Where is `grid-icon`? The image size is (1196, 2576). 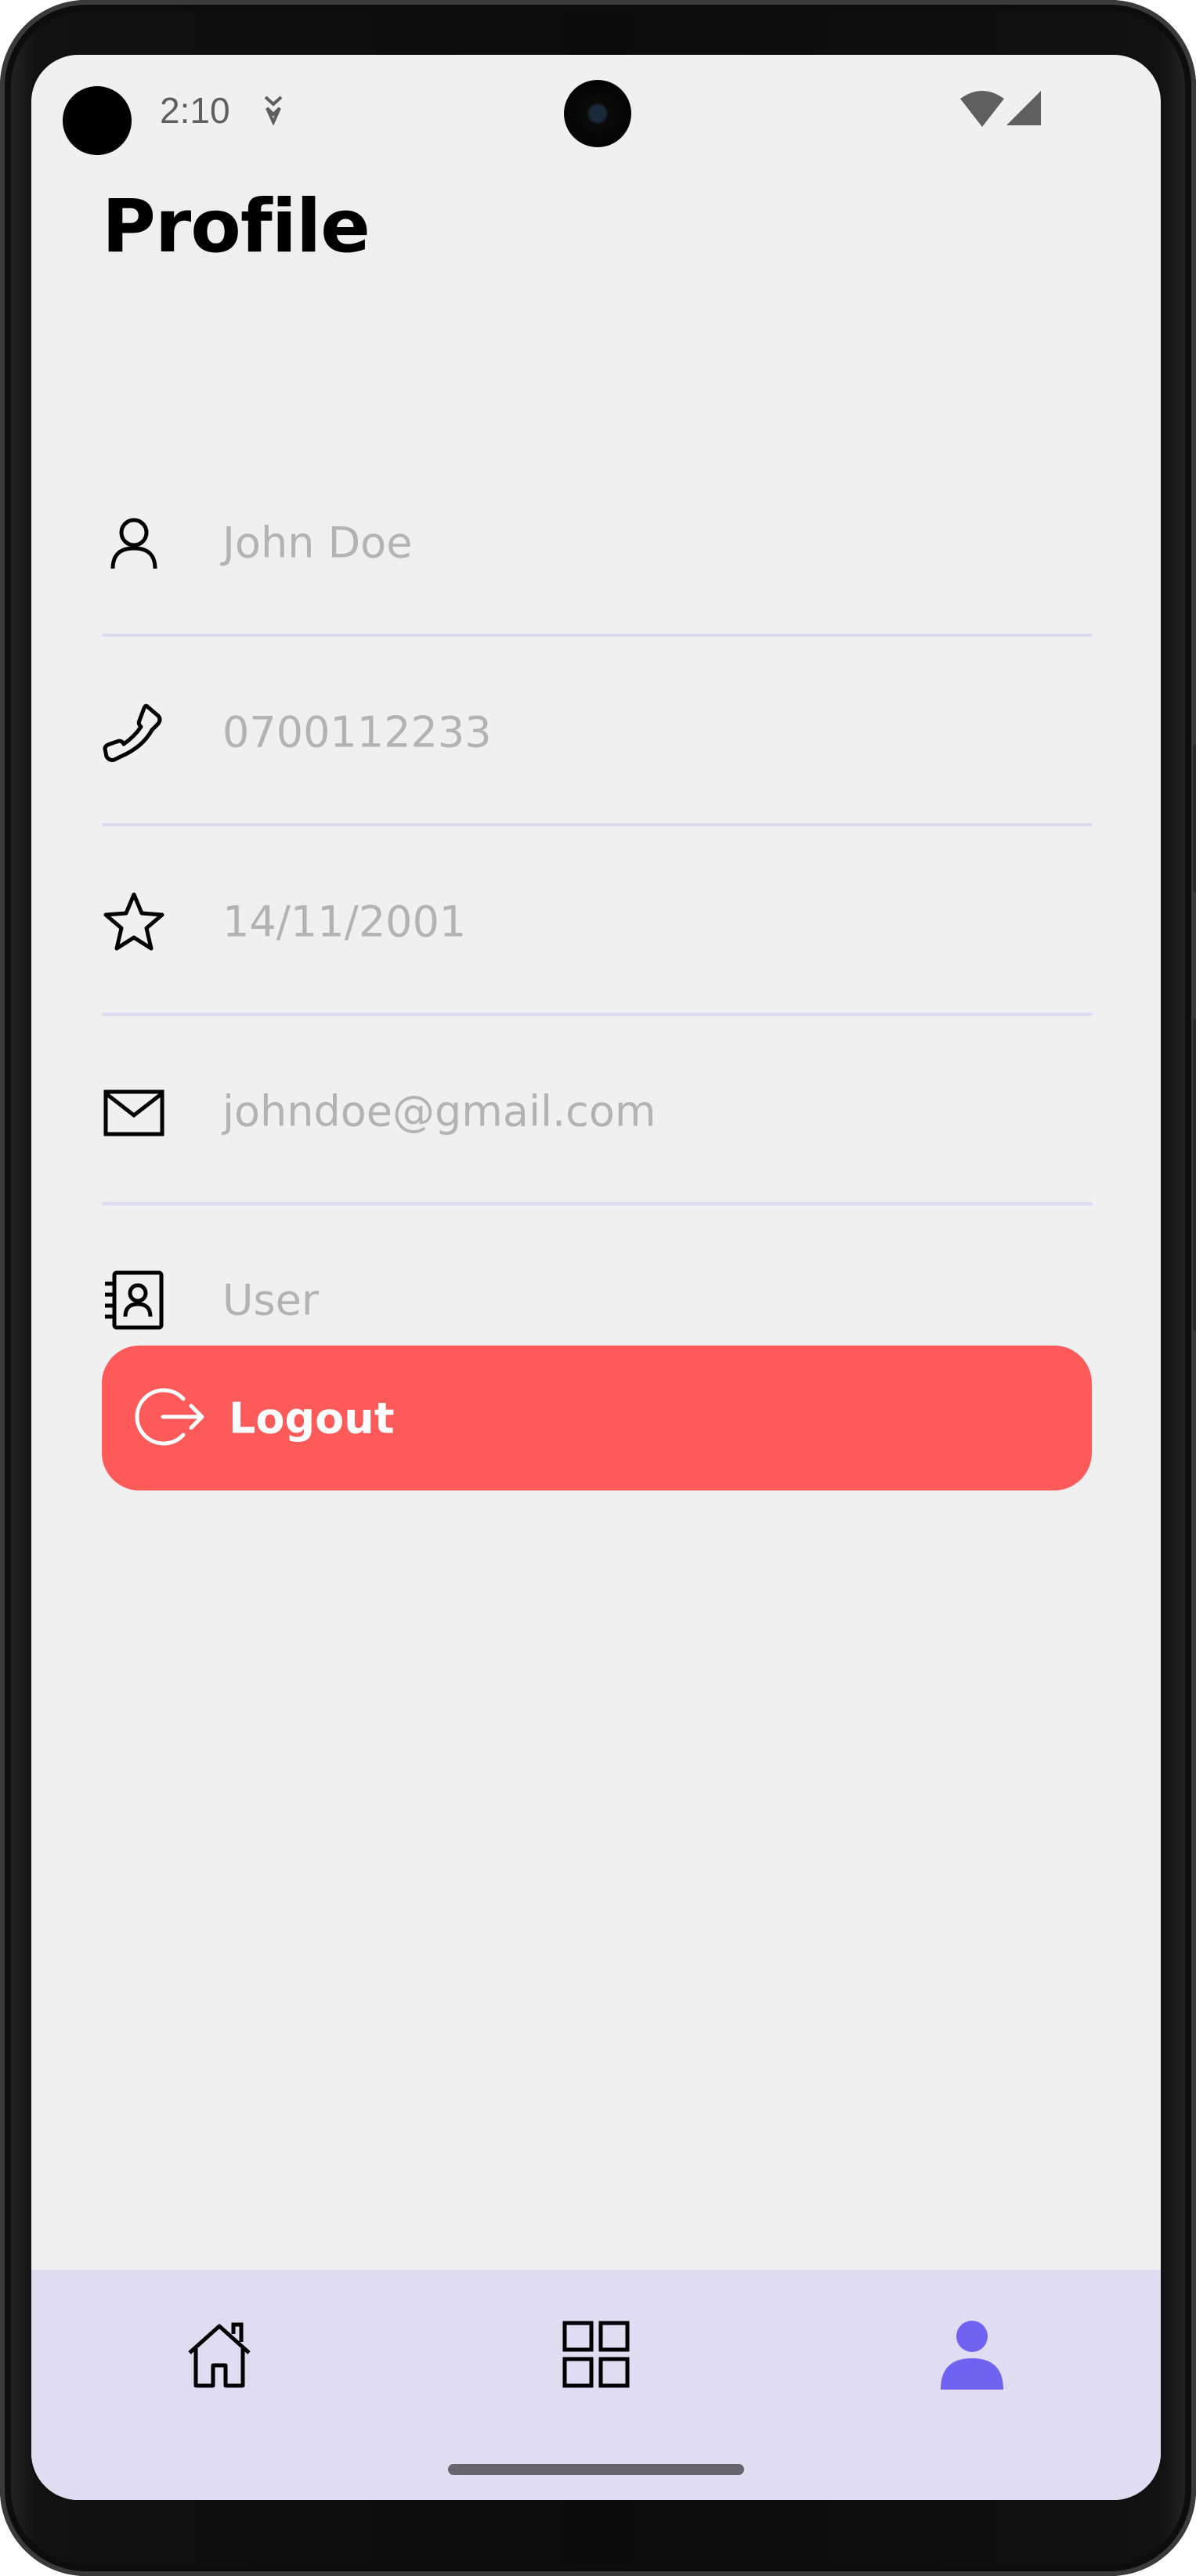 grid-icon is located at coordinates (596, 2356).